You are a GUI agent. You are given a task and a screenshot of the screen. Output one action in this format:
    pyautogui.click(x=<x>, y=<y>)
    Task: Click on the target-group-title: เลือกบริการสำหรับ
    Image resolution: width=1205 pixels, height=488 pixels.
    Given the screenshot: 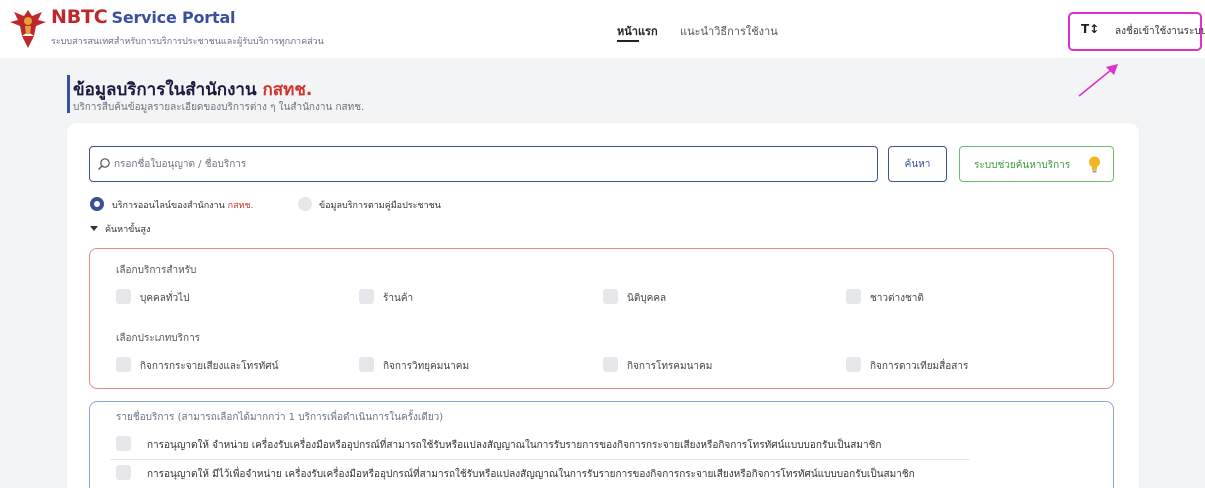 What is the action you would take?
    pyautogui.click(x=156, y=270)
    